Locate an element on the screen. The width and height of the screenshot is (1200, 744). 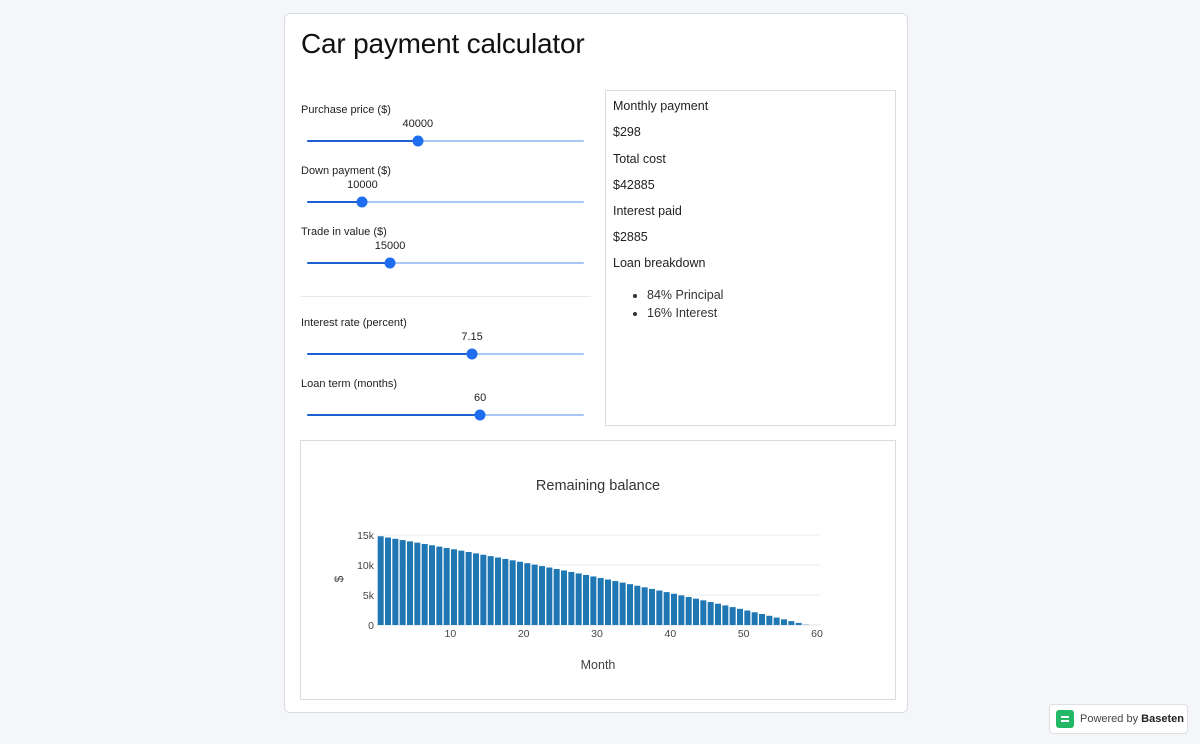
y-tick-label: 5k is located at coordinates (369, 596).